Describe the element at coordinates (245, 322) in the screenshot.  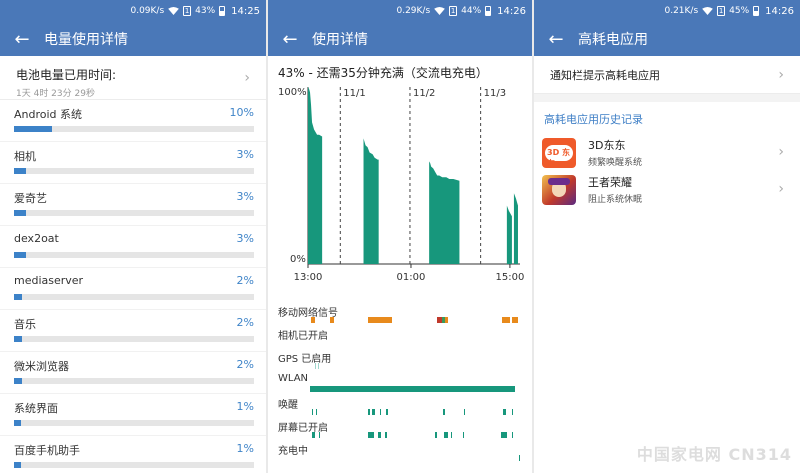
I see `app-percent: 2%` at that location.